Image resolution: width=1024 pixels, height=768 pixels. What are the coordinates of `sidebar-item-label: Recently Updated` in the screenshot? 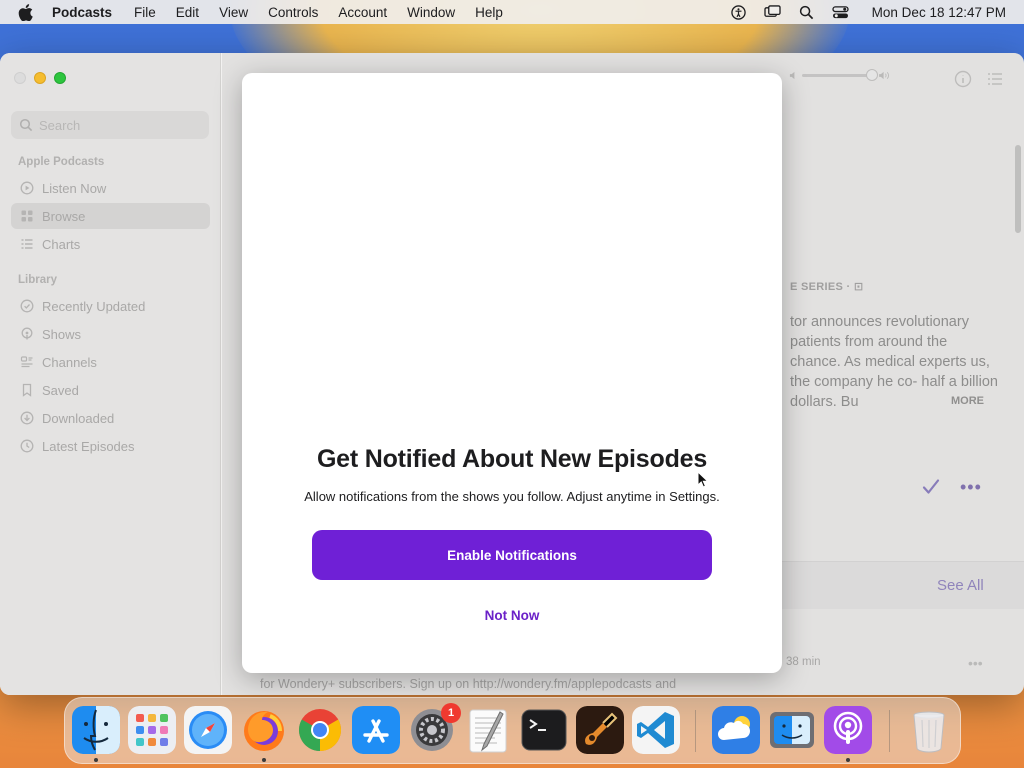 It's located at (94, 306).